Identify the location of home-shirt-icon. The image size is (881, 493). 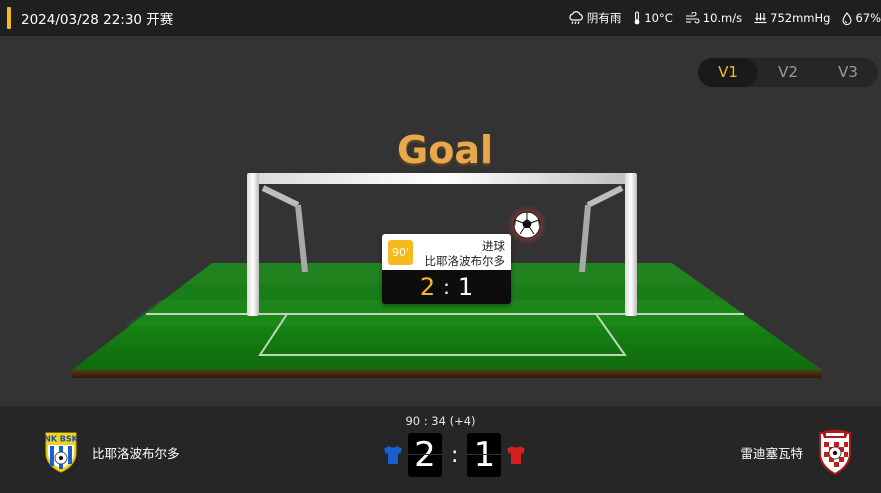
(393, 455).